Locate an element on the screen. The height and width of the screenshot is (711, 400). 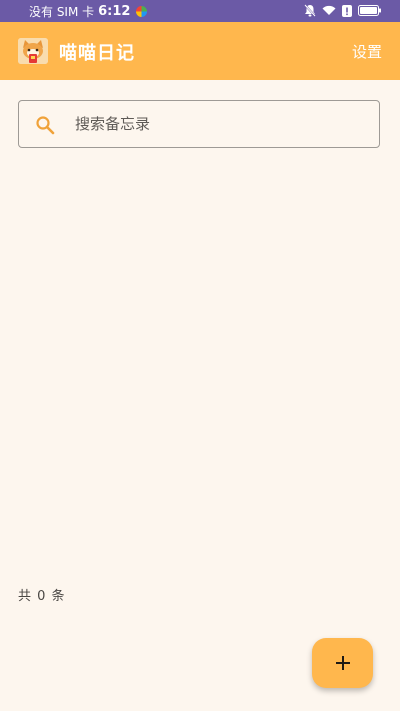
status-left: 没有 SIM 卡 6:12 is located at coordinates (88, 11).